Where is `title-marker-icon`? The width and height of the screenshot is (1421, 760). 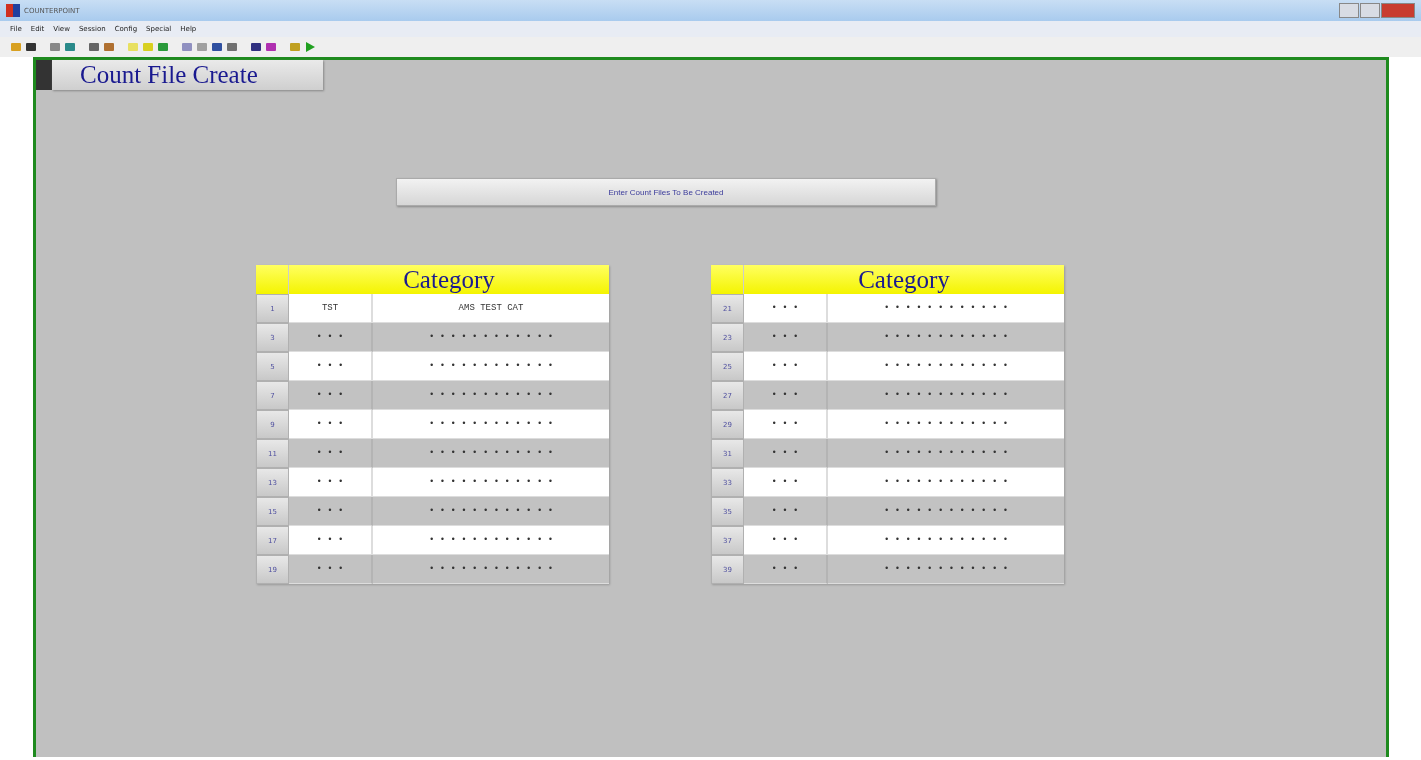 title-marker-icon is located at coordinates (44, 75).